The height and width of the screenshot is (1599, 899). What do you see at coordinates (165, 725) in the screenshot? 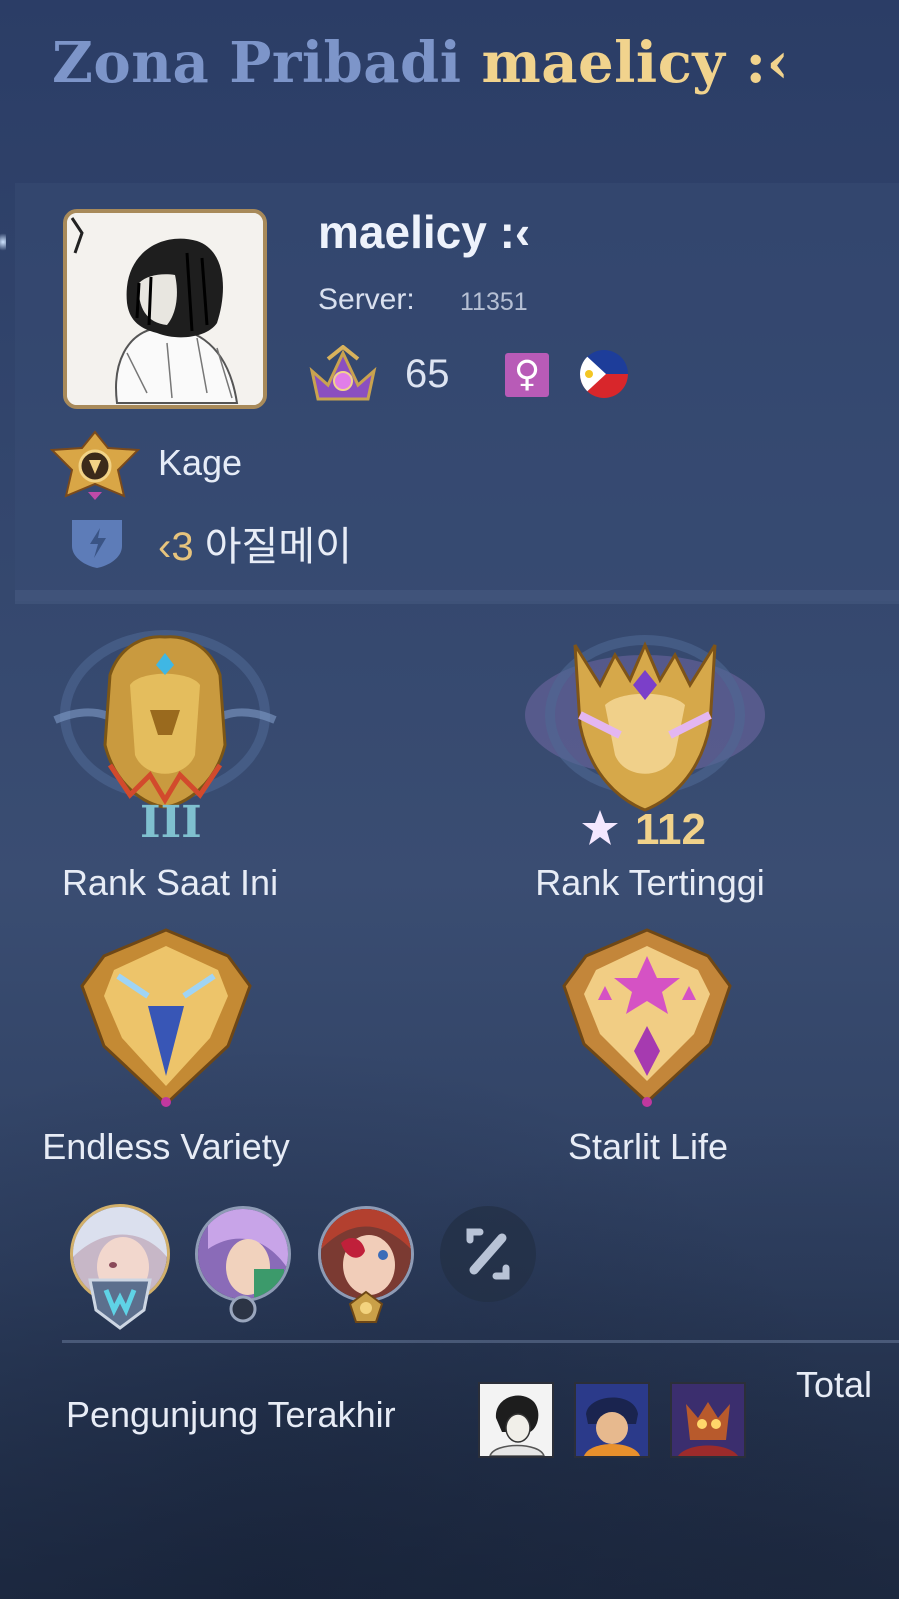
I see `current-rank-emblem-icon` at bounding box center [165, 725].